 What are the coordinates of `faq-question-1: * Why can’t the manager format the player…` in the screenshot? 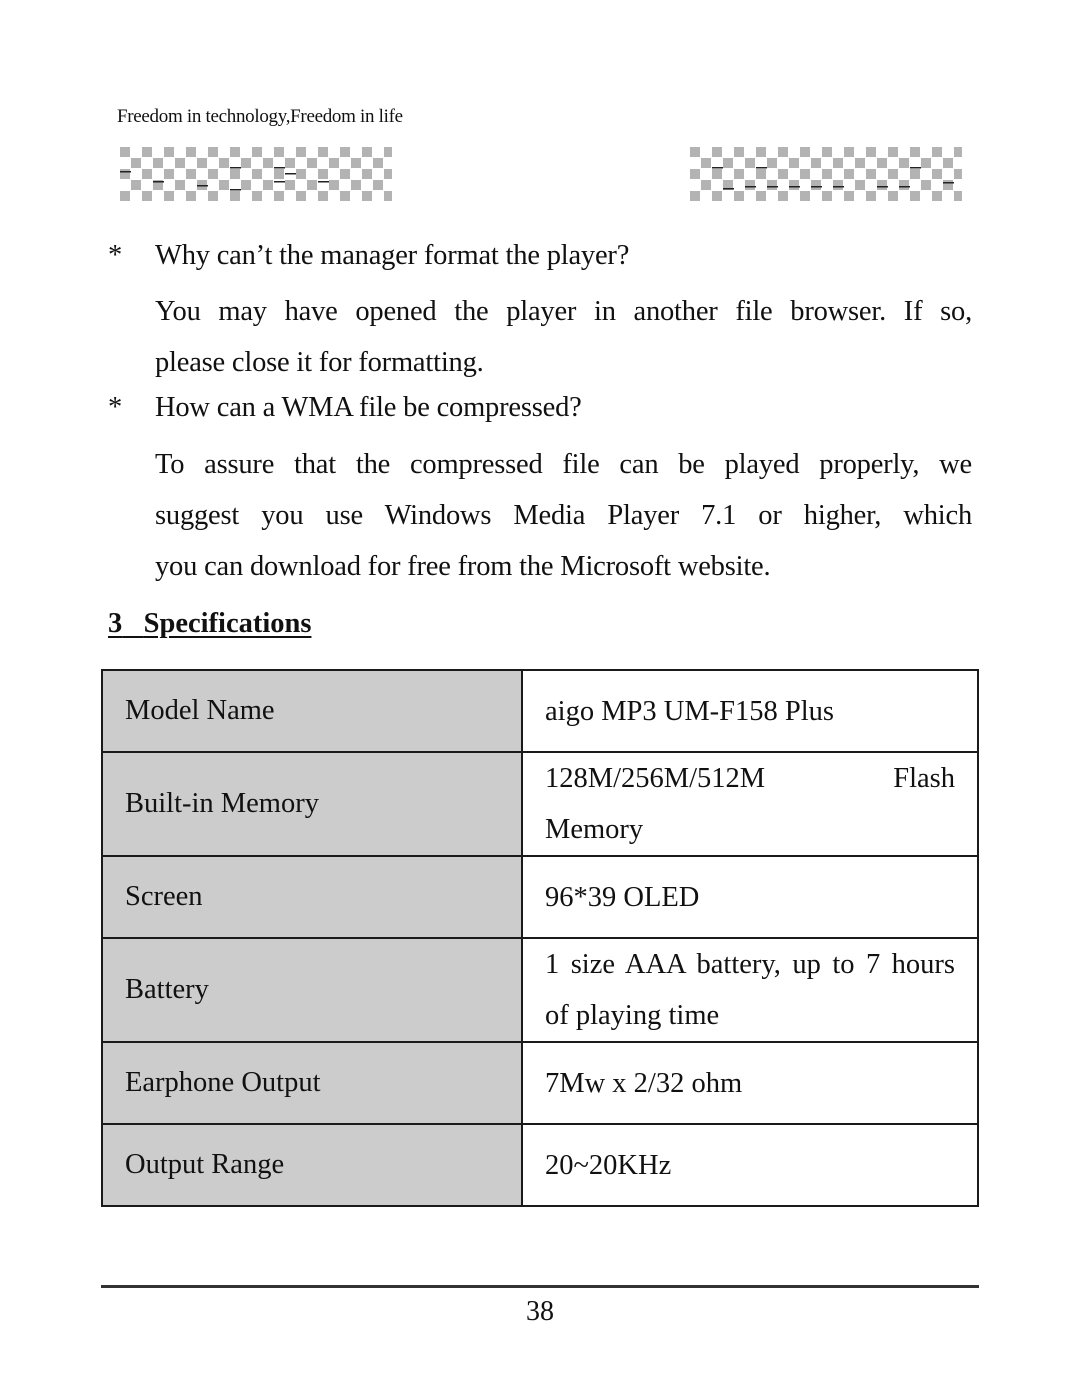 It's located at (368, 256).